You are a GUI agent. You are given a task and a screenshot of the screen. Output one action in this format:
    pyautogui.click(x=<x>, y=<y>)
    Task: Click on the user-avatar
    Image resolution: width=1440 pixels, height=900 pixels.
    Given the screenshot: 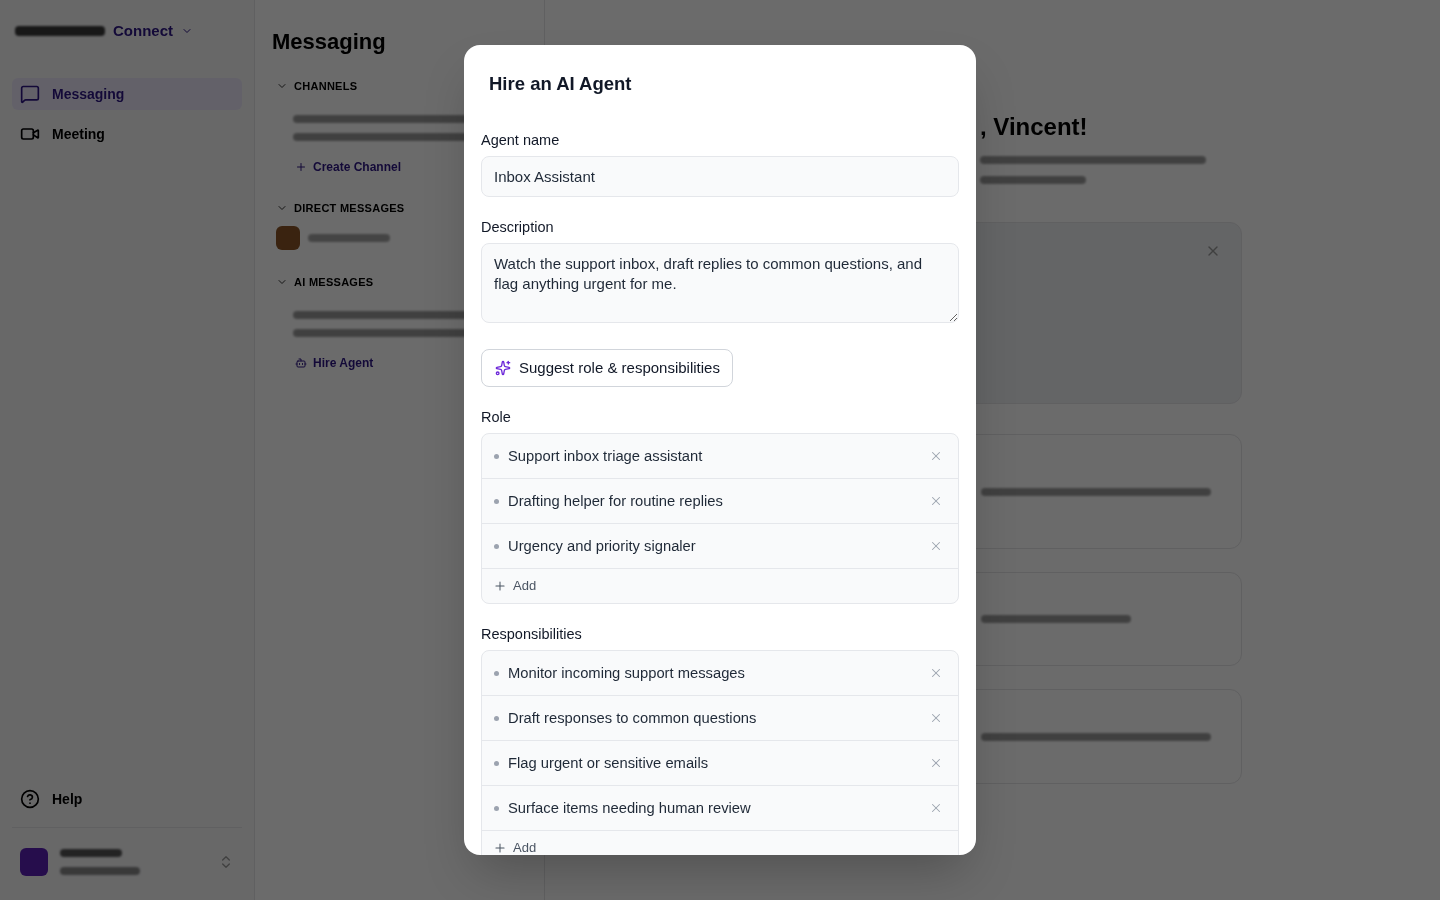 What is the action you would take?
    pyautogui.click(x=34, y=862)
    